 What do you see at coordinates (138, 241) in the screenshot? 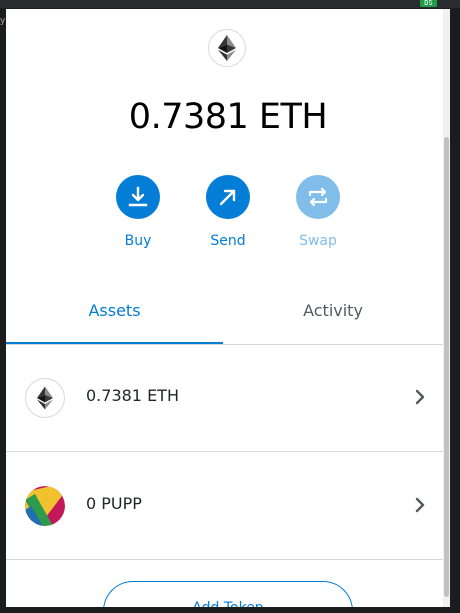
I see `buy-label: Buy` at bounding box center [138, 241].